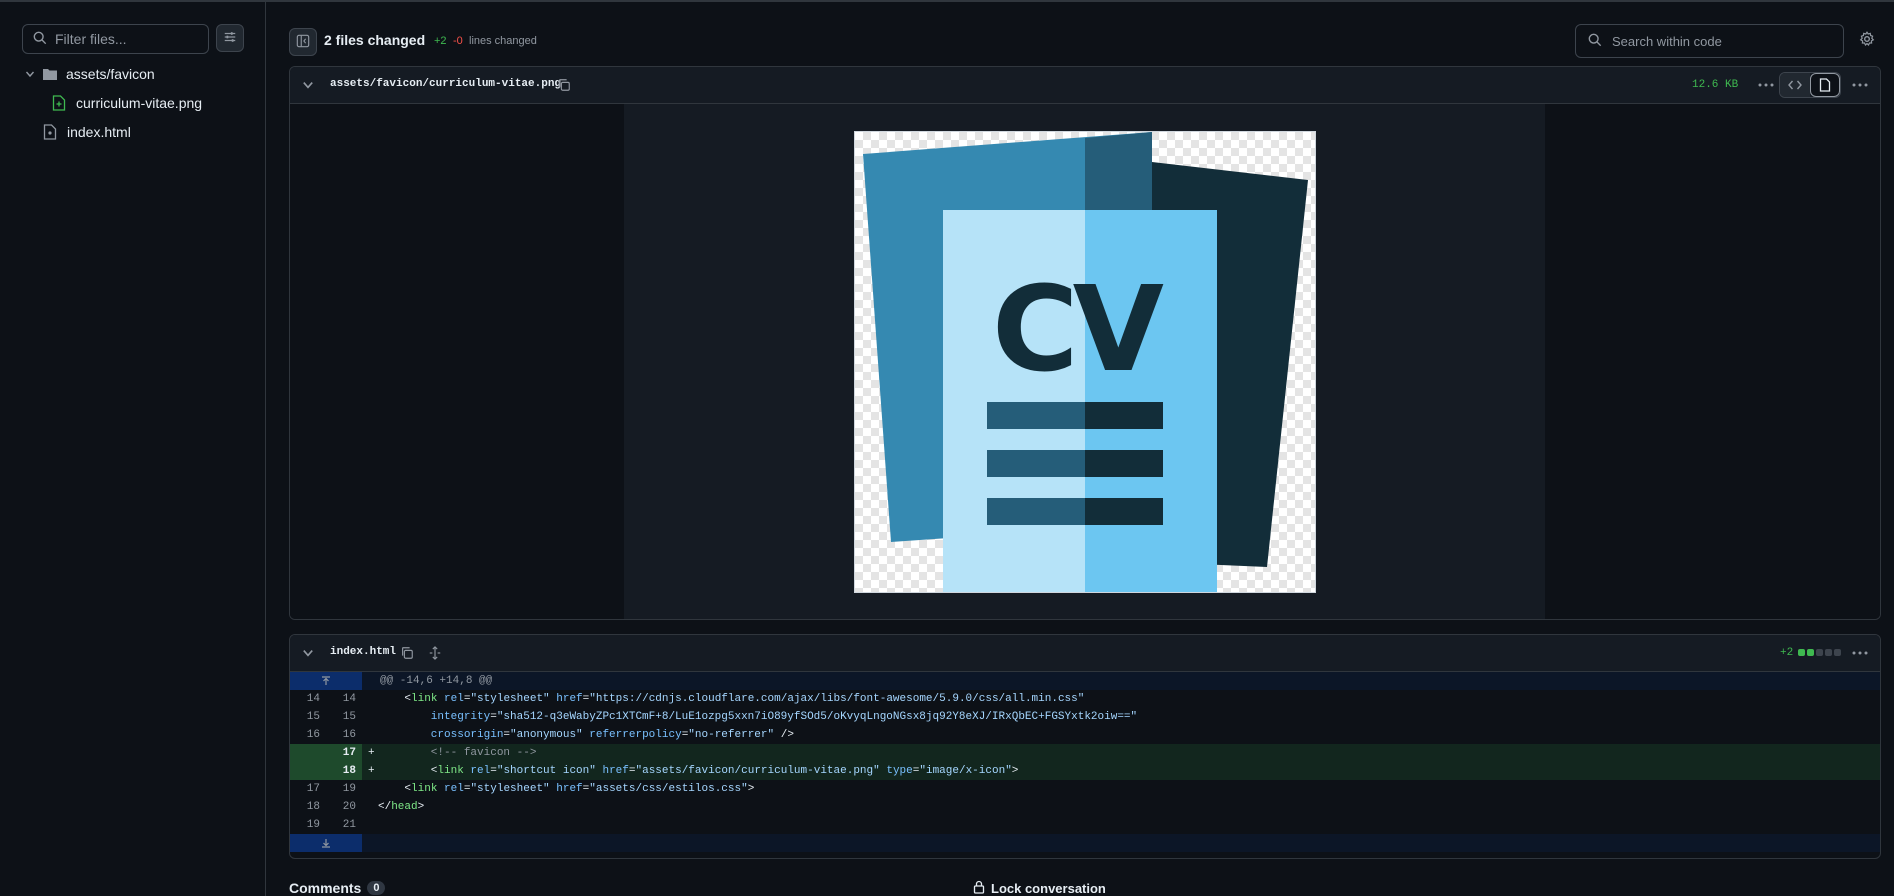 The image size is (1894, 896). Describe the element at coordinates (110, 74) in the screenshot. I see `tree-item-label: assets/favicon` at that location.